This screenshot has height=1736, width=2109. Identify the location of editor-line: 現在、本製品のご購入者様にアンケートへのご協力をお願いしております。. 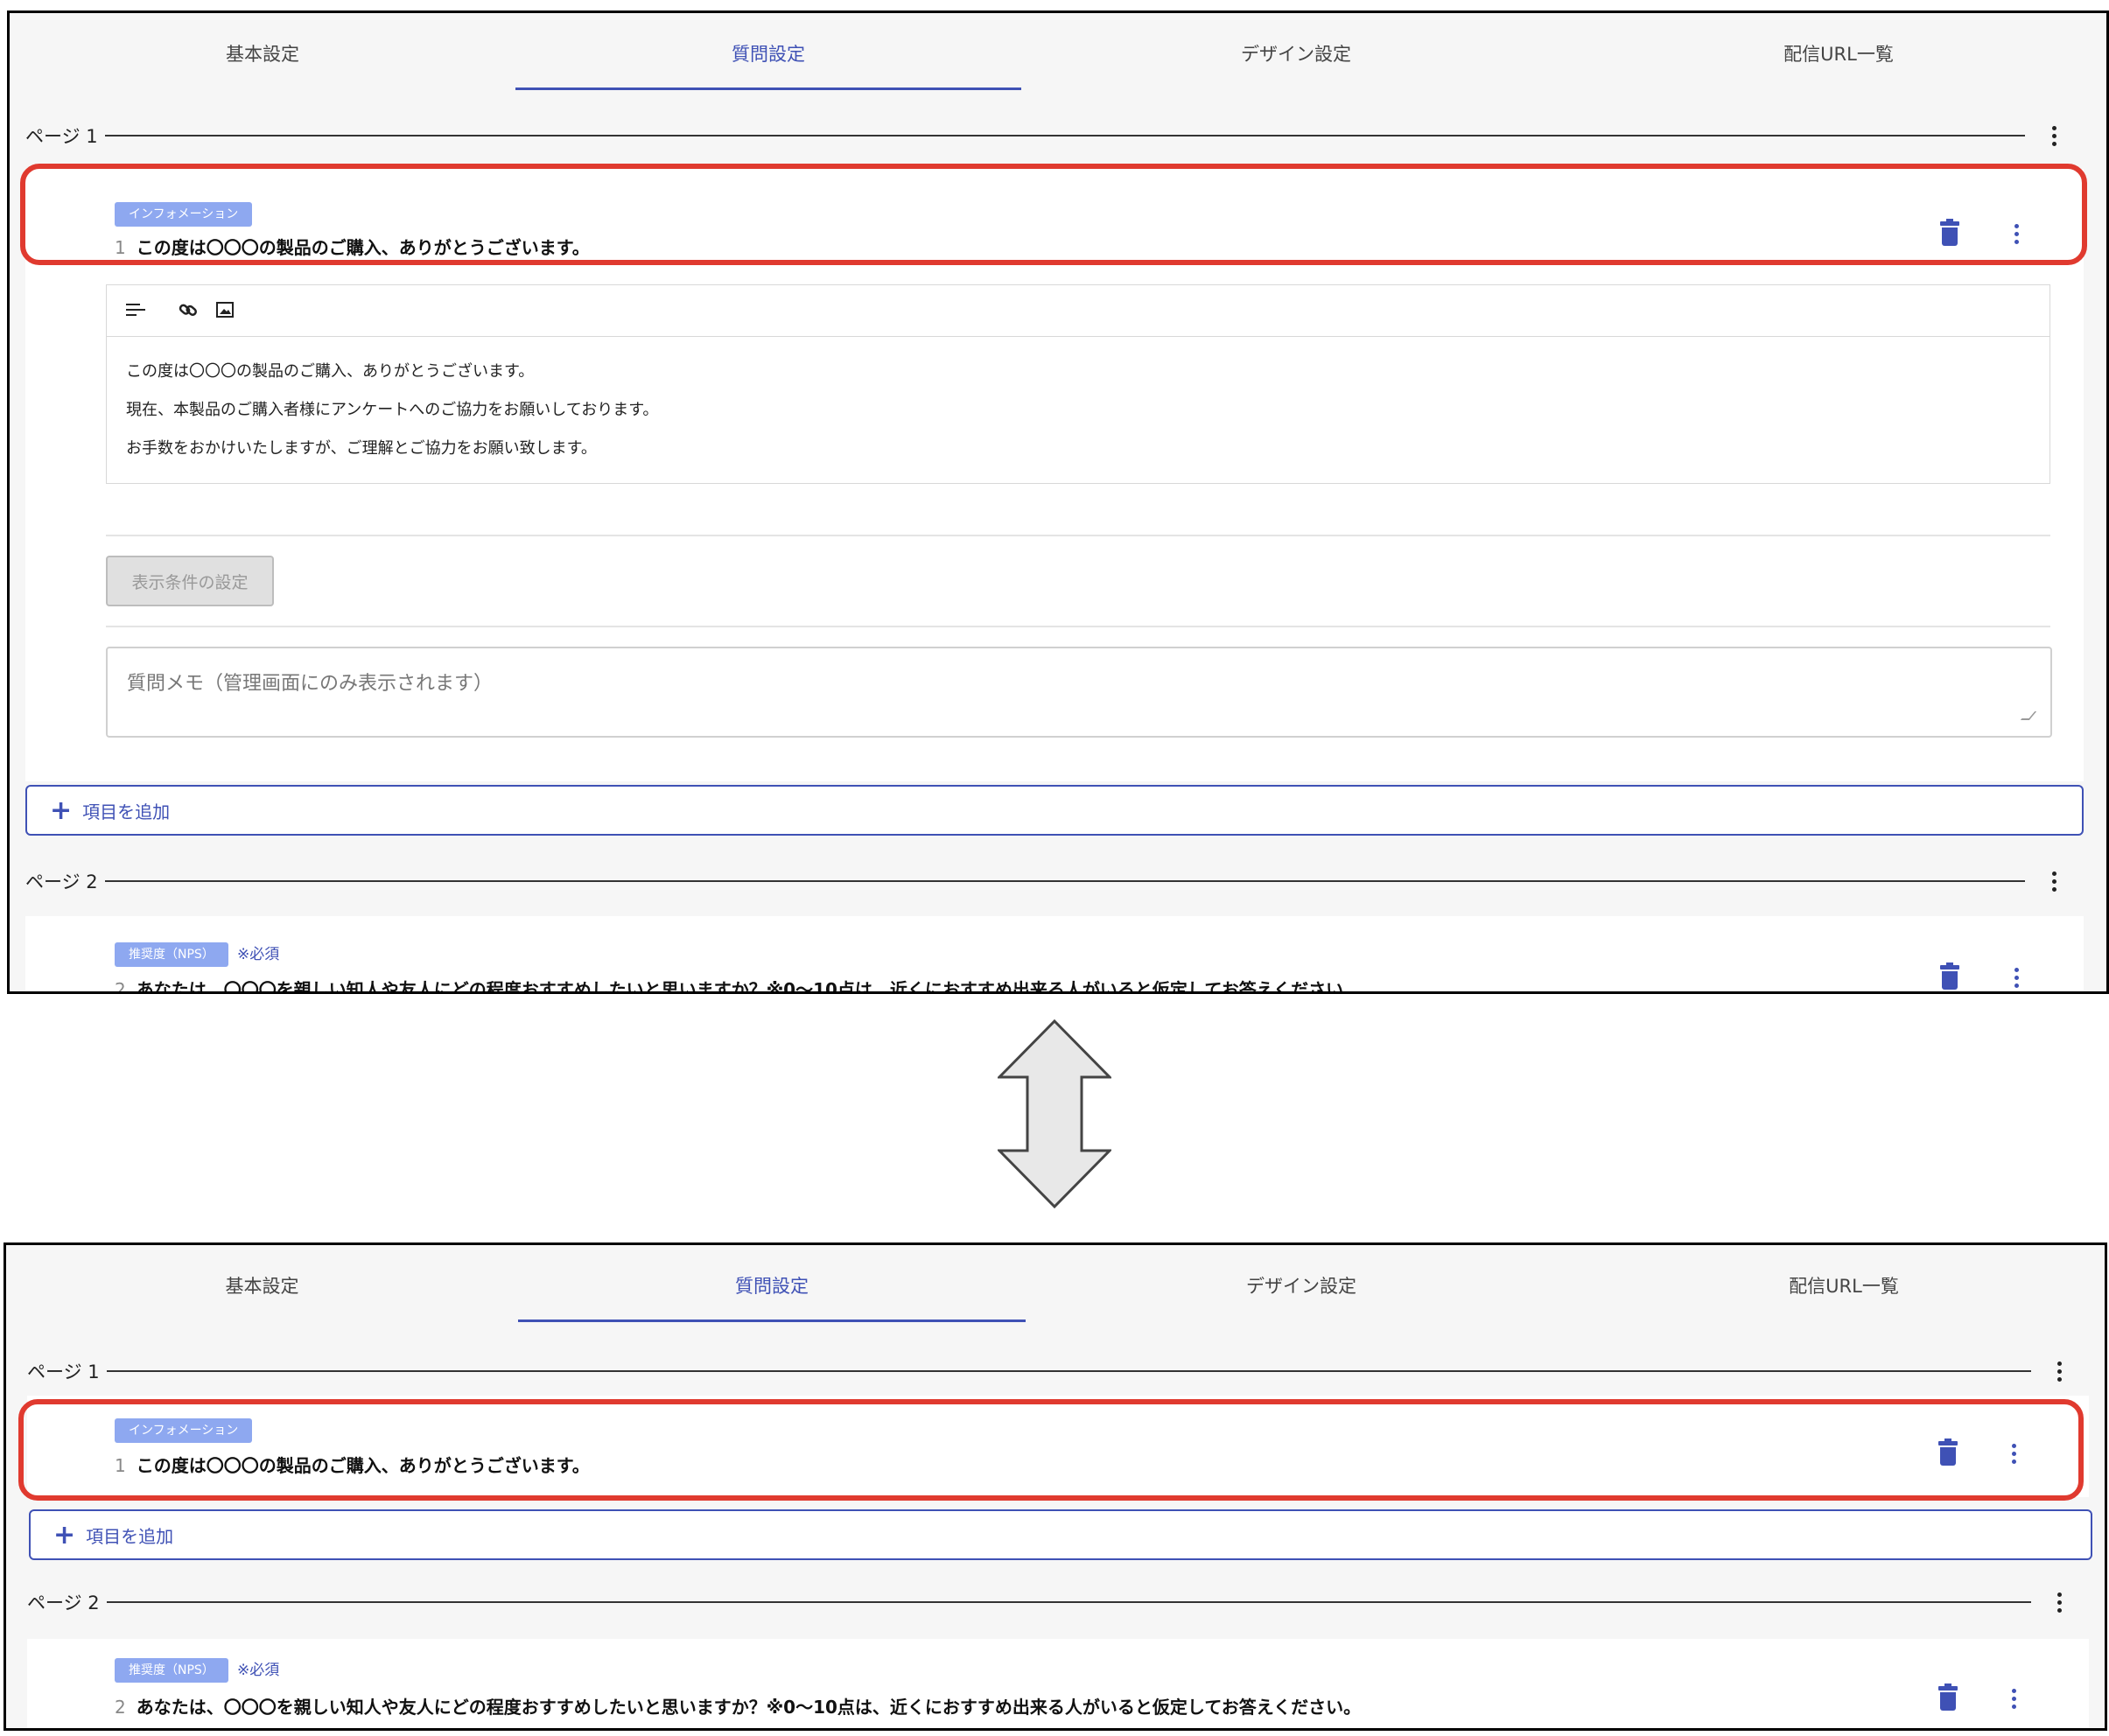
(392, 410).